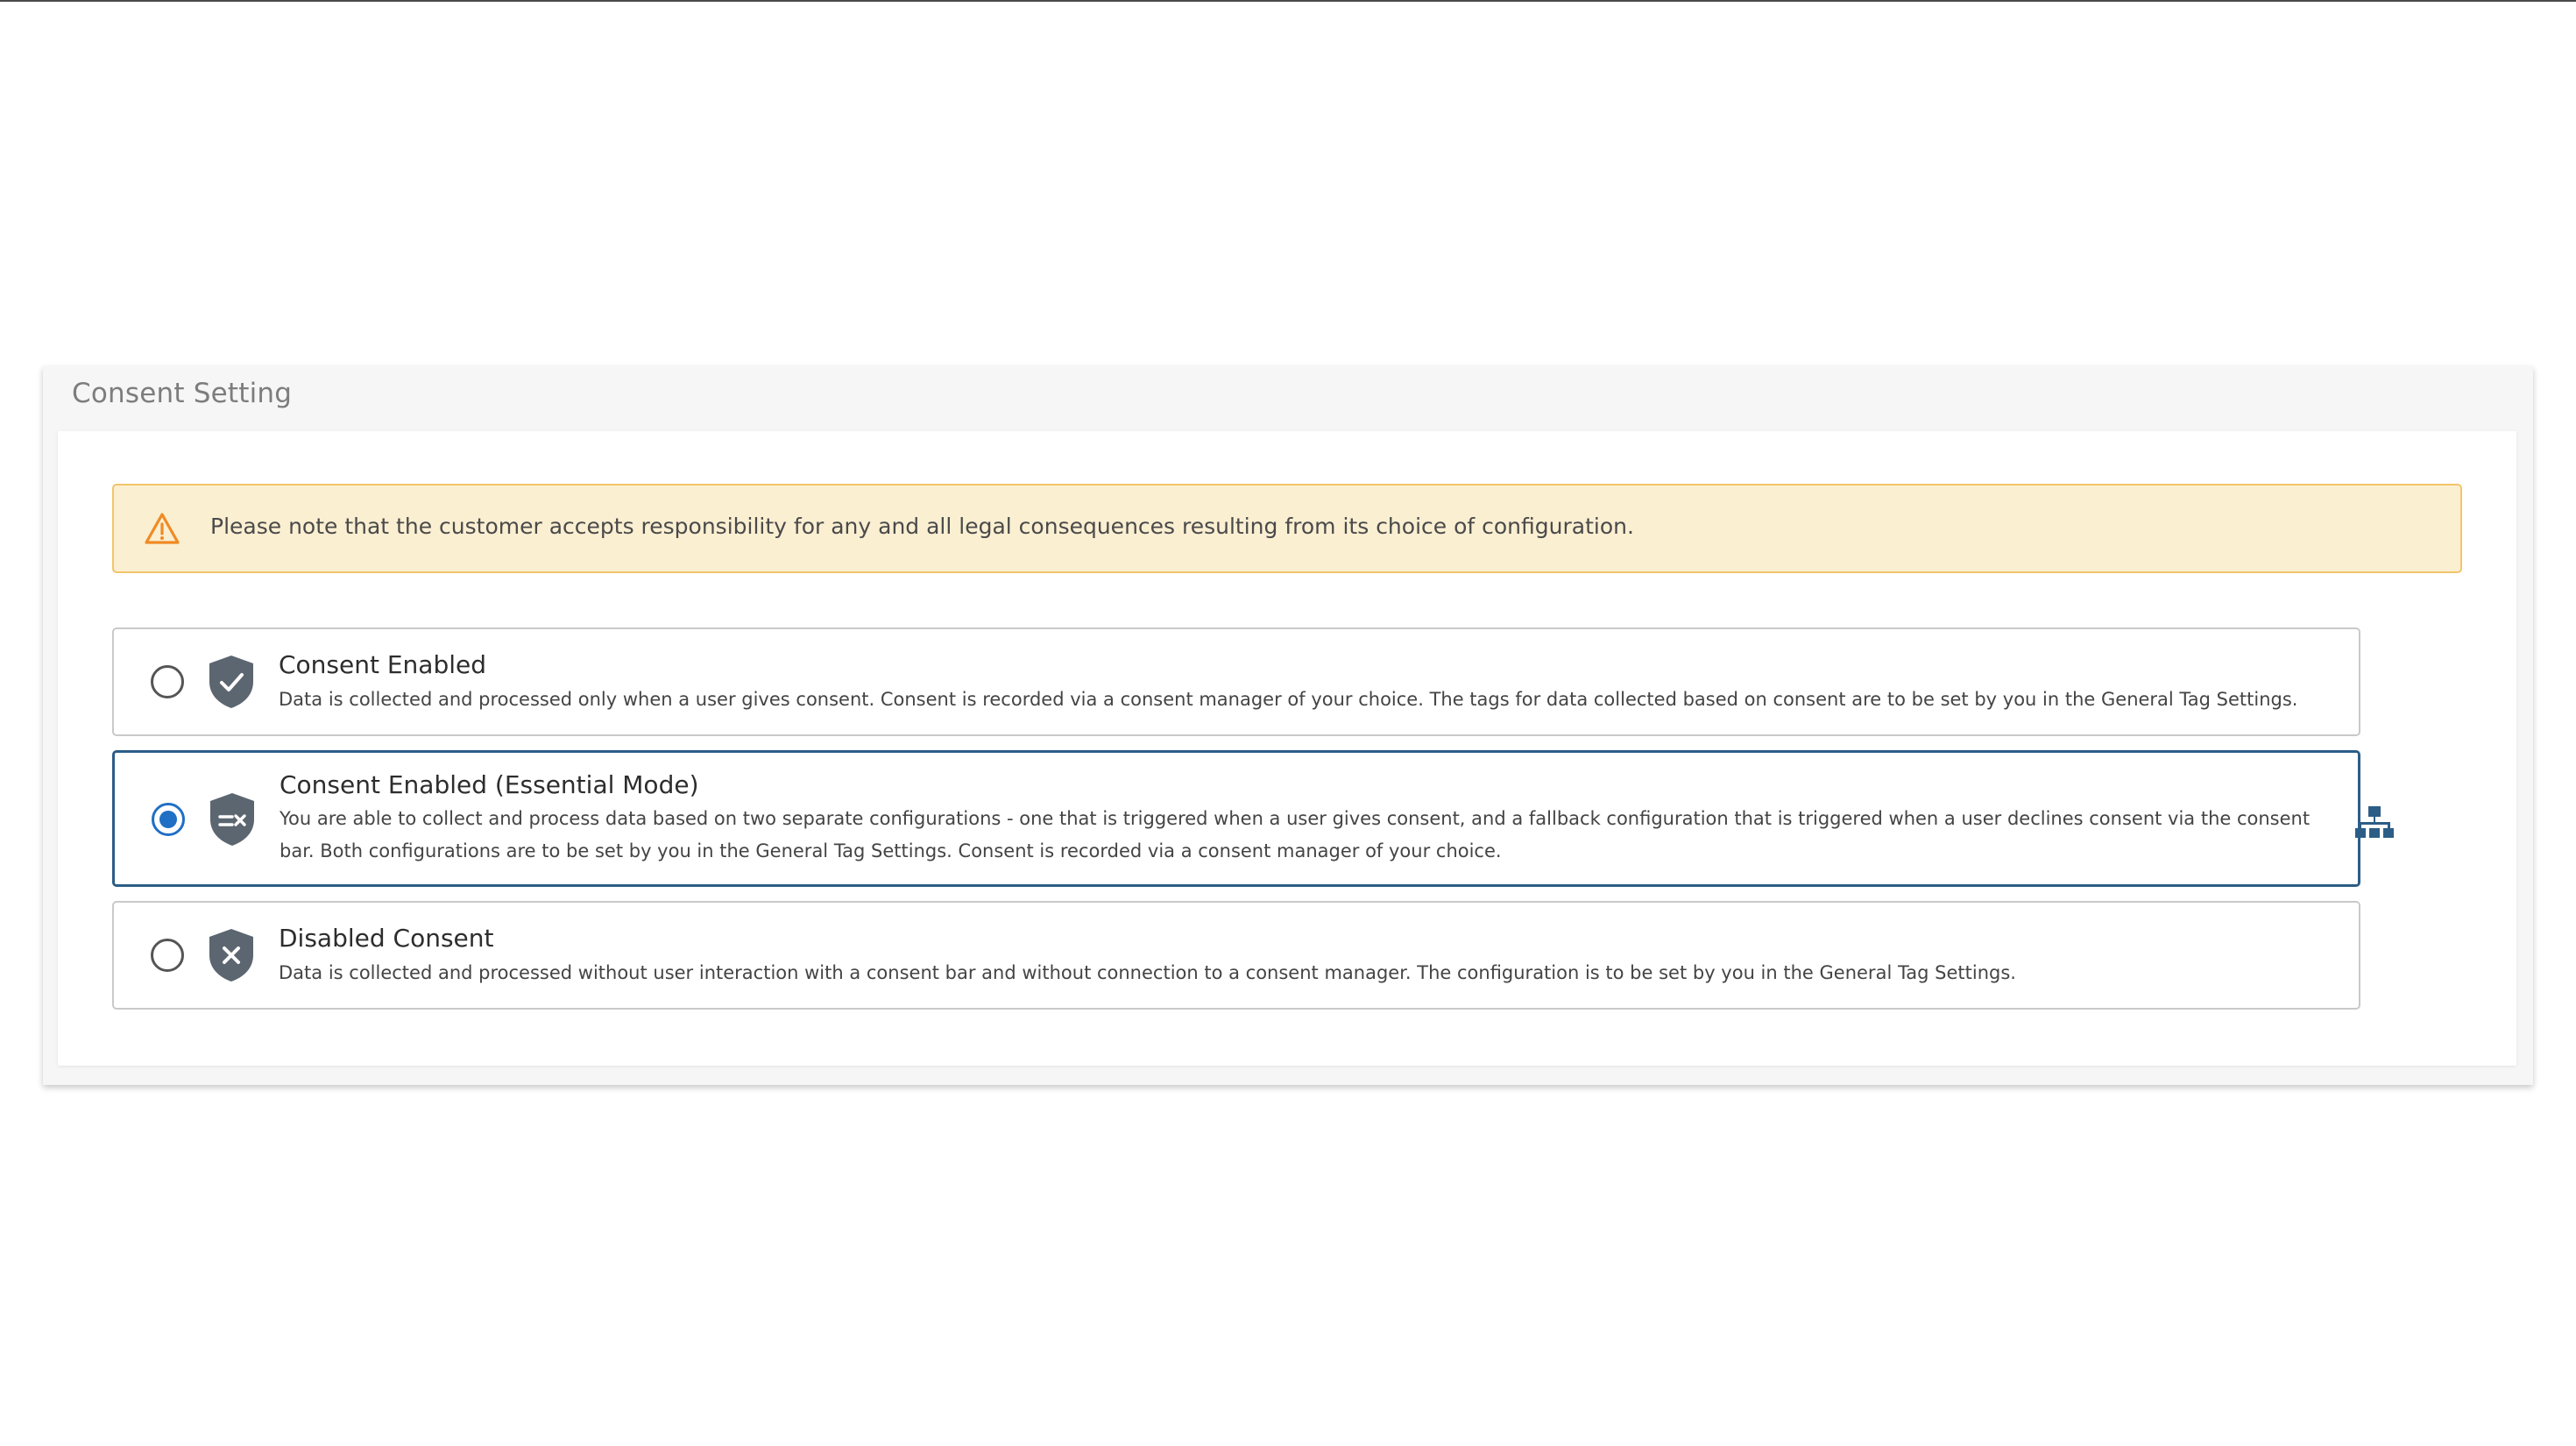 This screenshot has width=2576, height=1446. What do you see at coordinates (231, 682) in the screenshot?
I see `shield-check-icon` at bounding box center [231, 682].